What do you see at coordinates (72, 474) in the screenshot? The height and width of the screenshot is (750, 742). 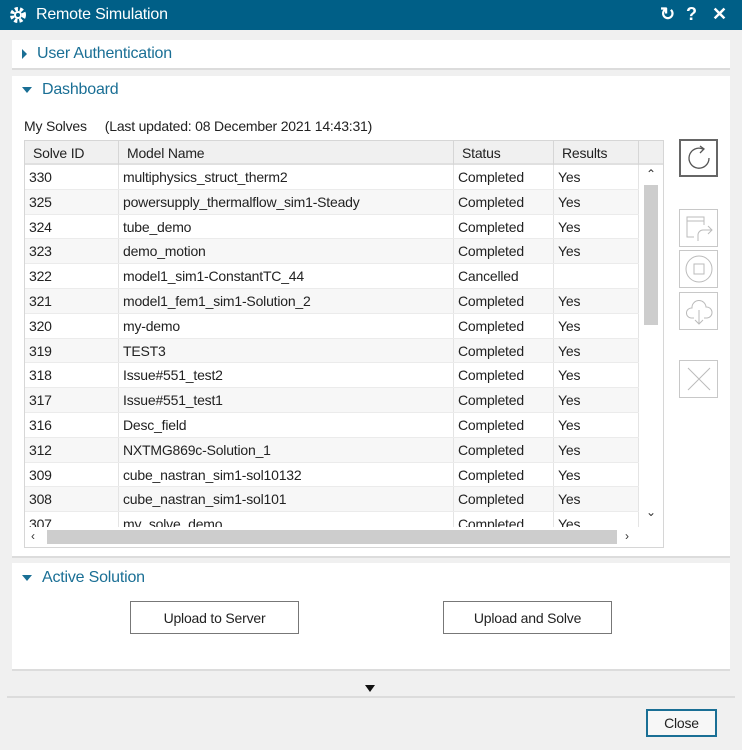 I see `cell-solve-id: 309` at bounding box center [72, 474].